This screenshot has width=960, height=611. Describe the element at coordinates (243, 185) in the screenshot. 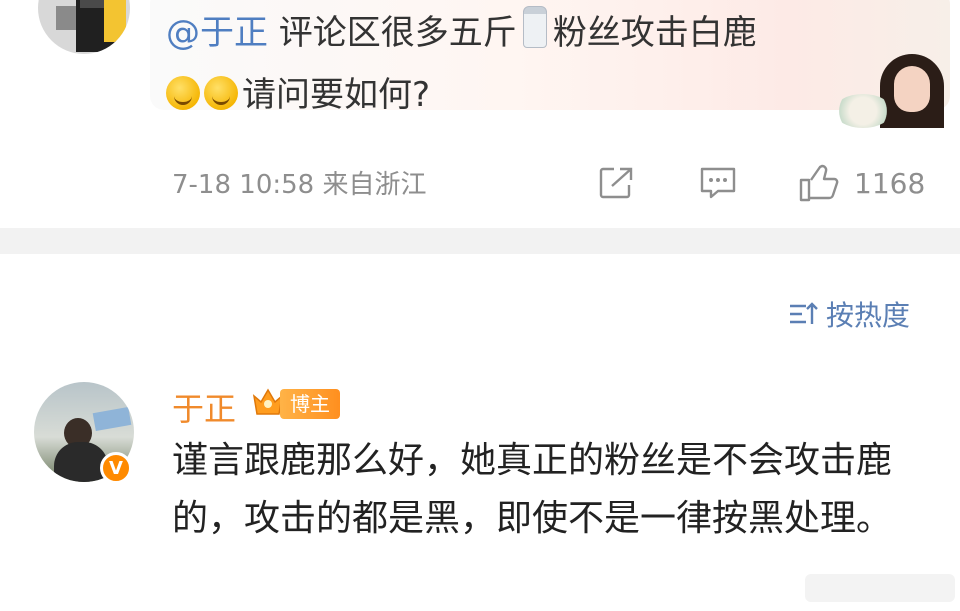

I see `post-timestamp: 7-18 10:58` at that location.